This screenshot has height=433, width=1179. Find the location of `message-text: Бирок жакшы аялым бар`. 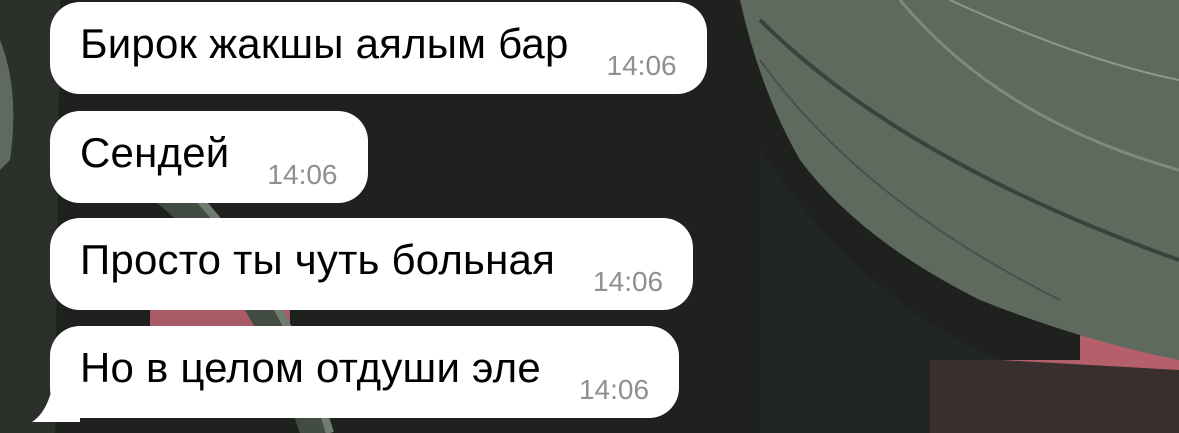

message-text: Бирок жакшы аялым бар is located at coordinates (324, 43).